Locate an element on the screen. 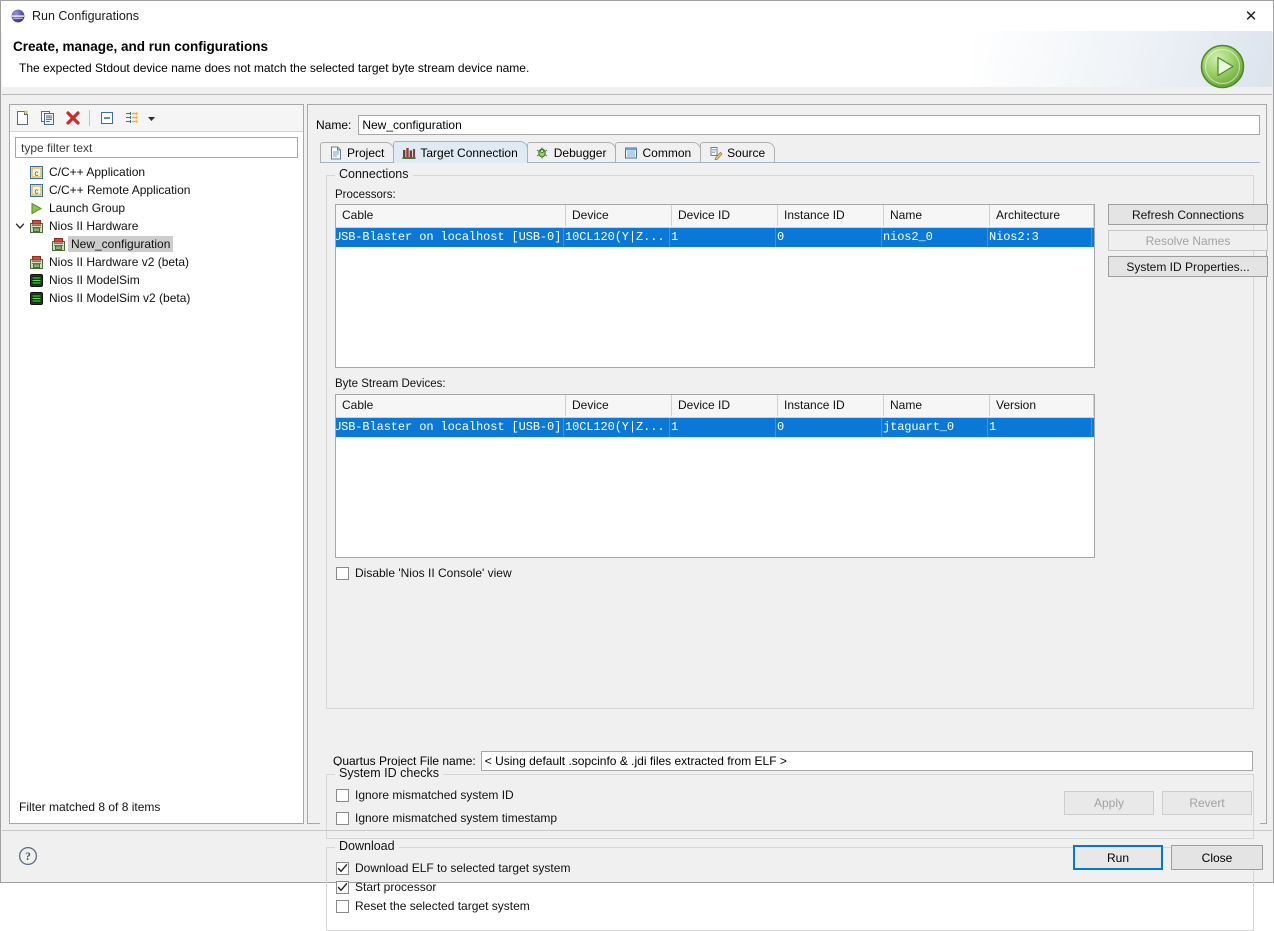  connections.processors-column-header: Device ID is located at coordinates (725, 215).